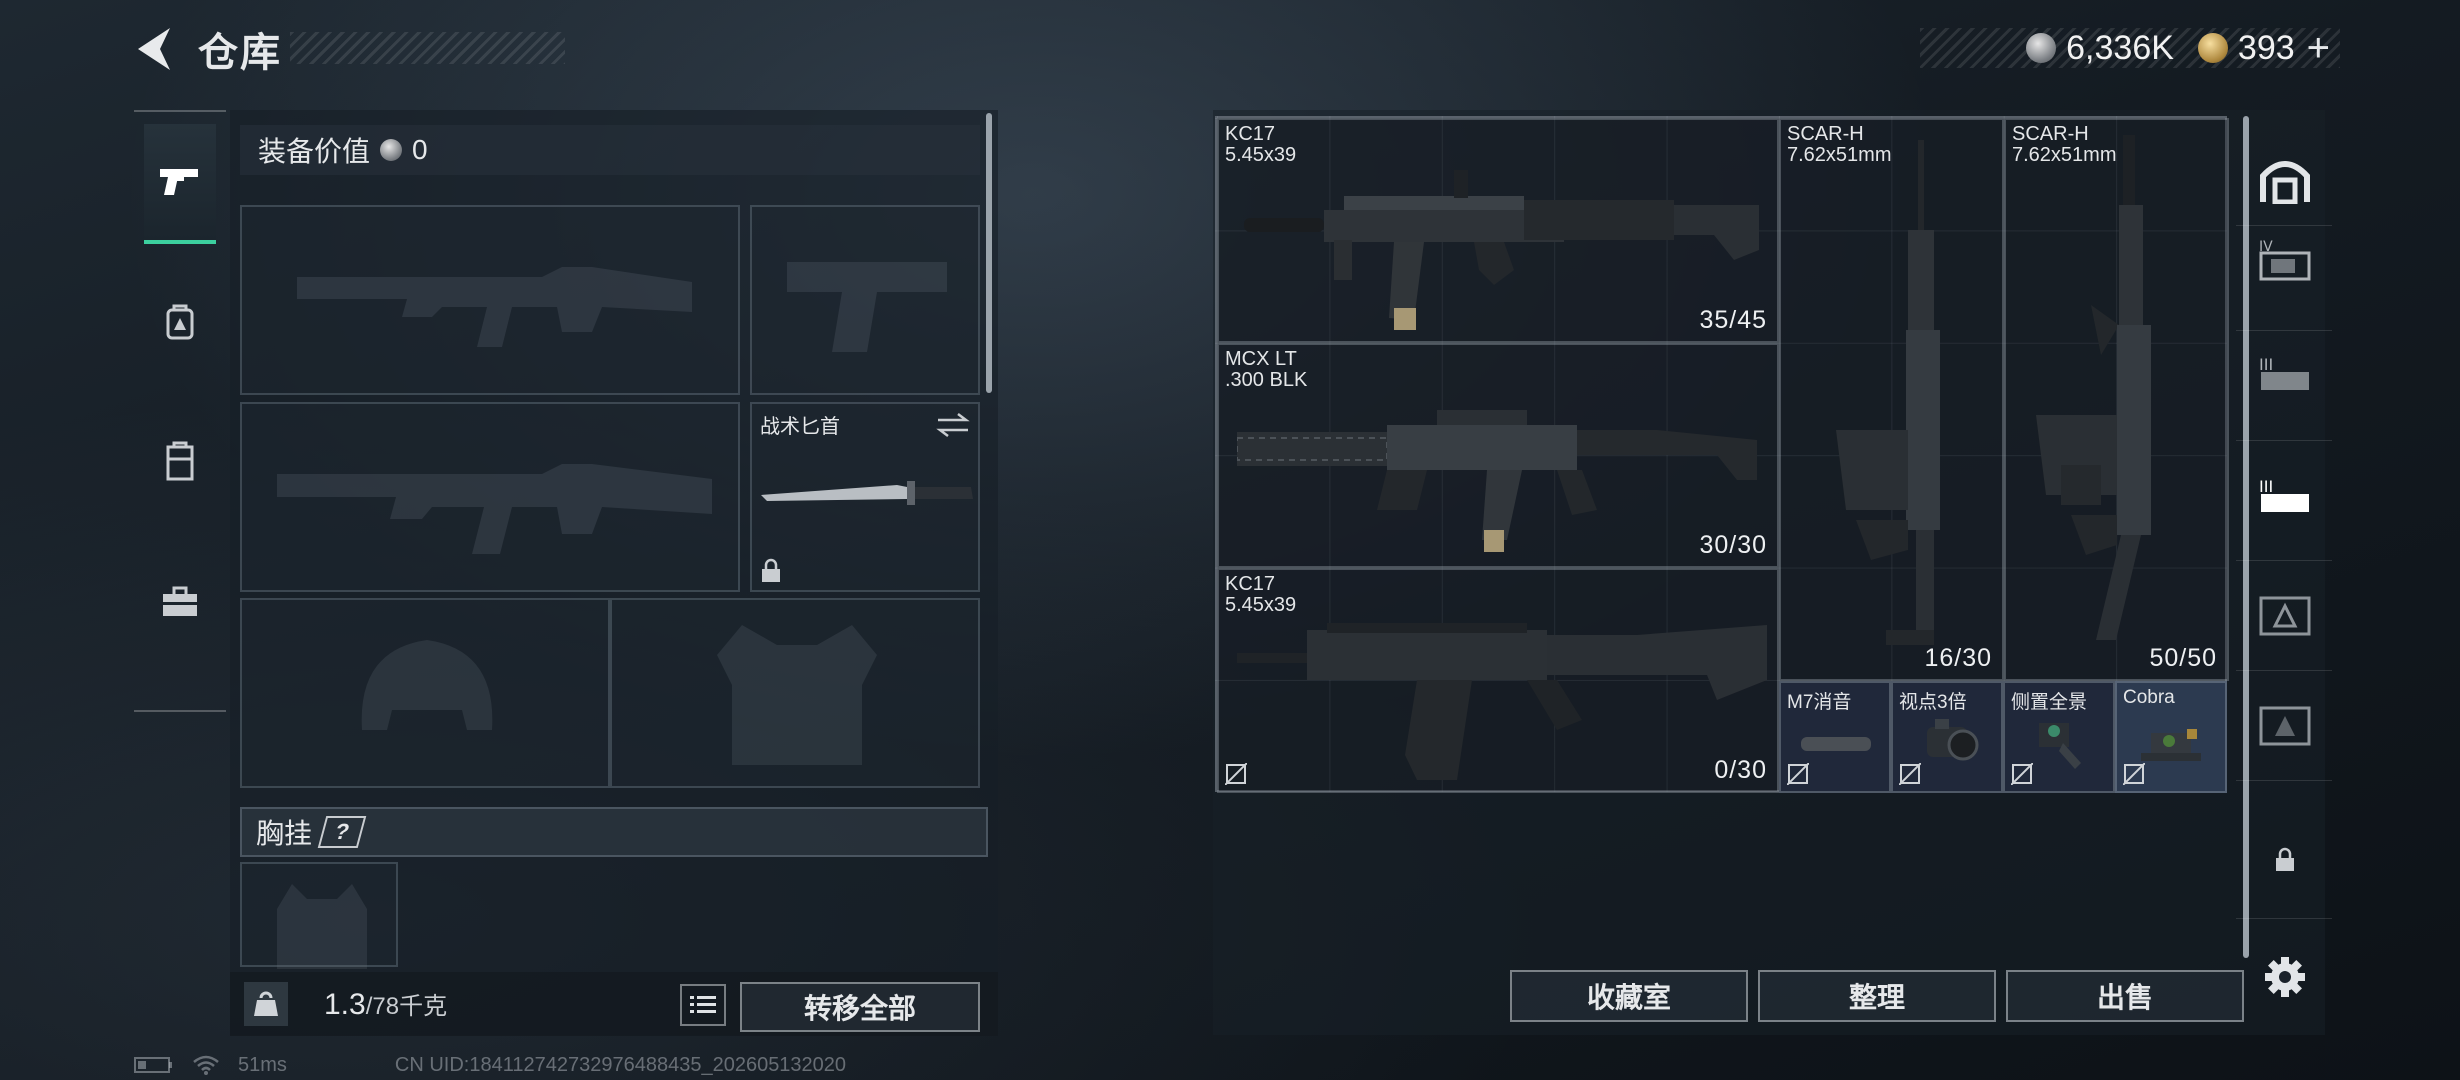 The image size is (2460, 1080). I want to click on chest-rig-silhouette-icon, so click(322, 926).